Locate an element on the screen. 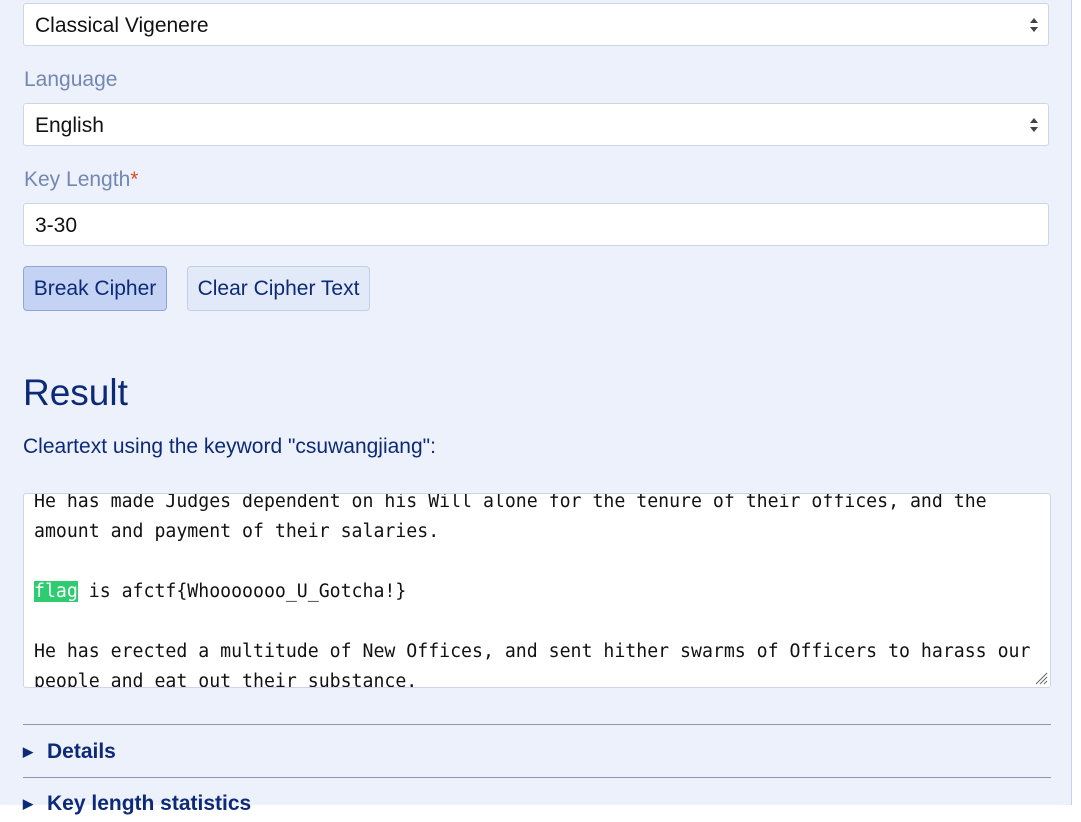  cleartext-flag-line: flag is afctf{Whooooooo_U_Gotcha!} is located at coordinates (537, 592).